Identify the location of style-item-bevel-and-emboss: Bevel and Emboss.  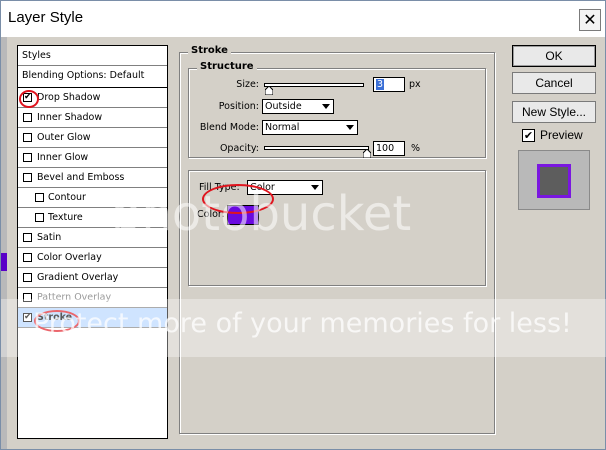
(92, 178).